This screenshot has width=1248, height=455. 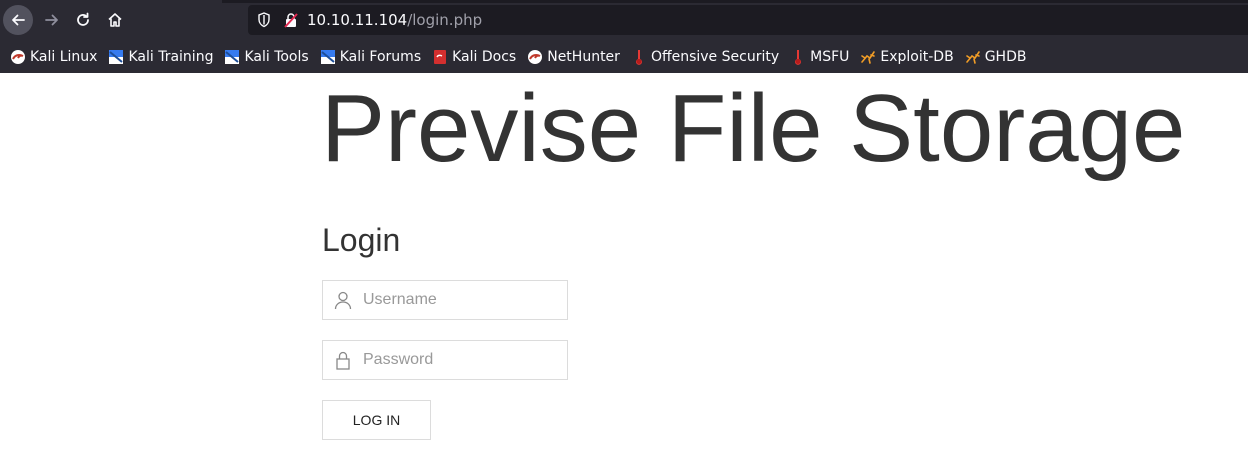 What do you see at coordinates (445, 20) in the screenshot?
I see `url-path: /login.php` at bounding box center [445, 20].